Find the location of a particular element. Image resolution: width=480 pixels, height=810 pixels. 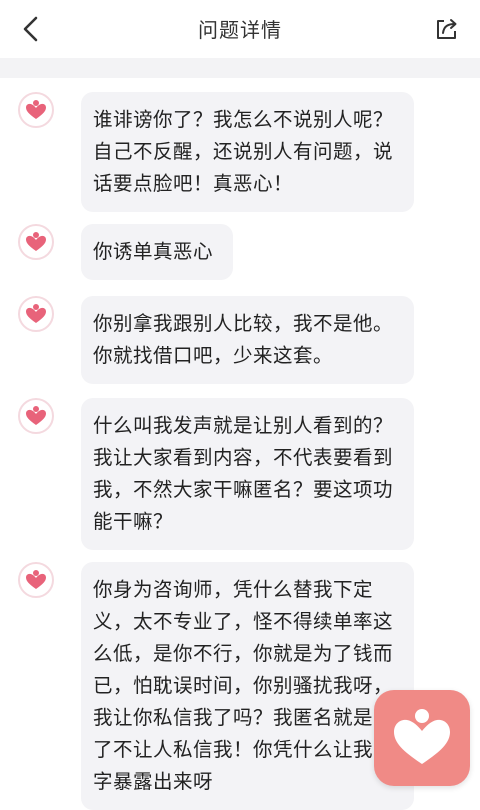

page-title: 问题详情 is located at coordinates (240, 30).